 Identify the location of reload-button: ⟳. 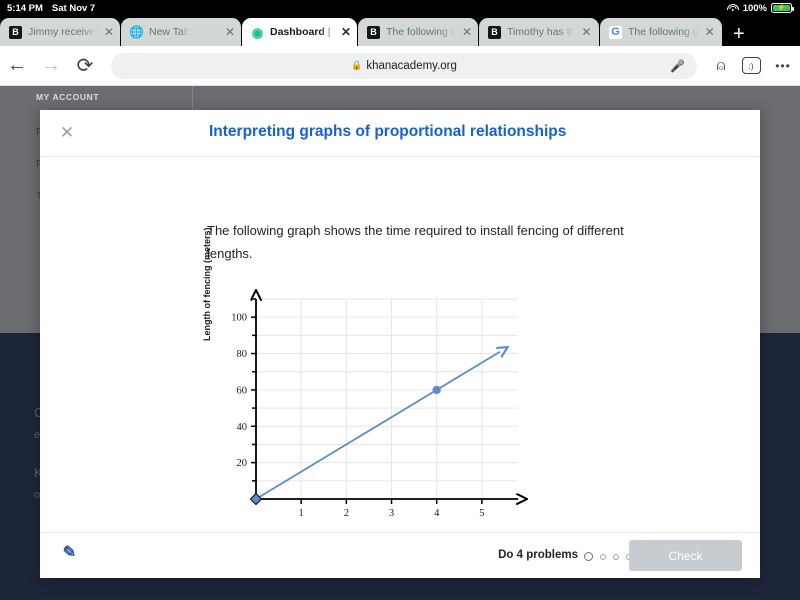
(85, 66).